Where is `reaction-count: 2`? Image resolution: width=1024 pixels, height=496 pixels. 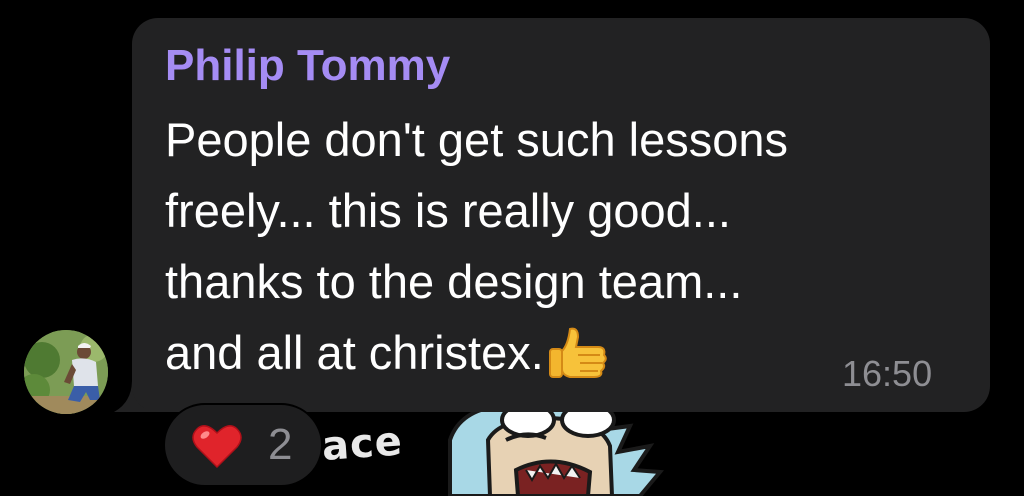
reaction-count: 2 is located at coordinates (280, 444).